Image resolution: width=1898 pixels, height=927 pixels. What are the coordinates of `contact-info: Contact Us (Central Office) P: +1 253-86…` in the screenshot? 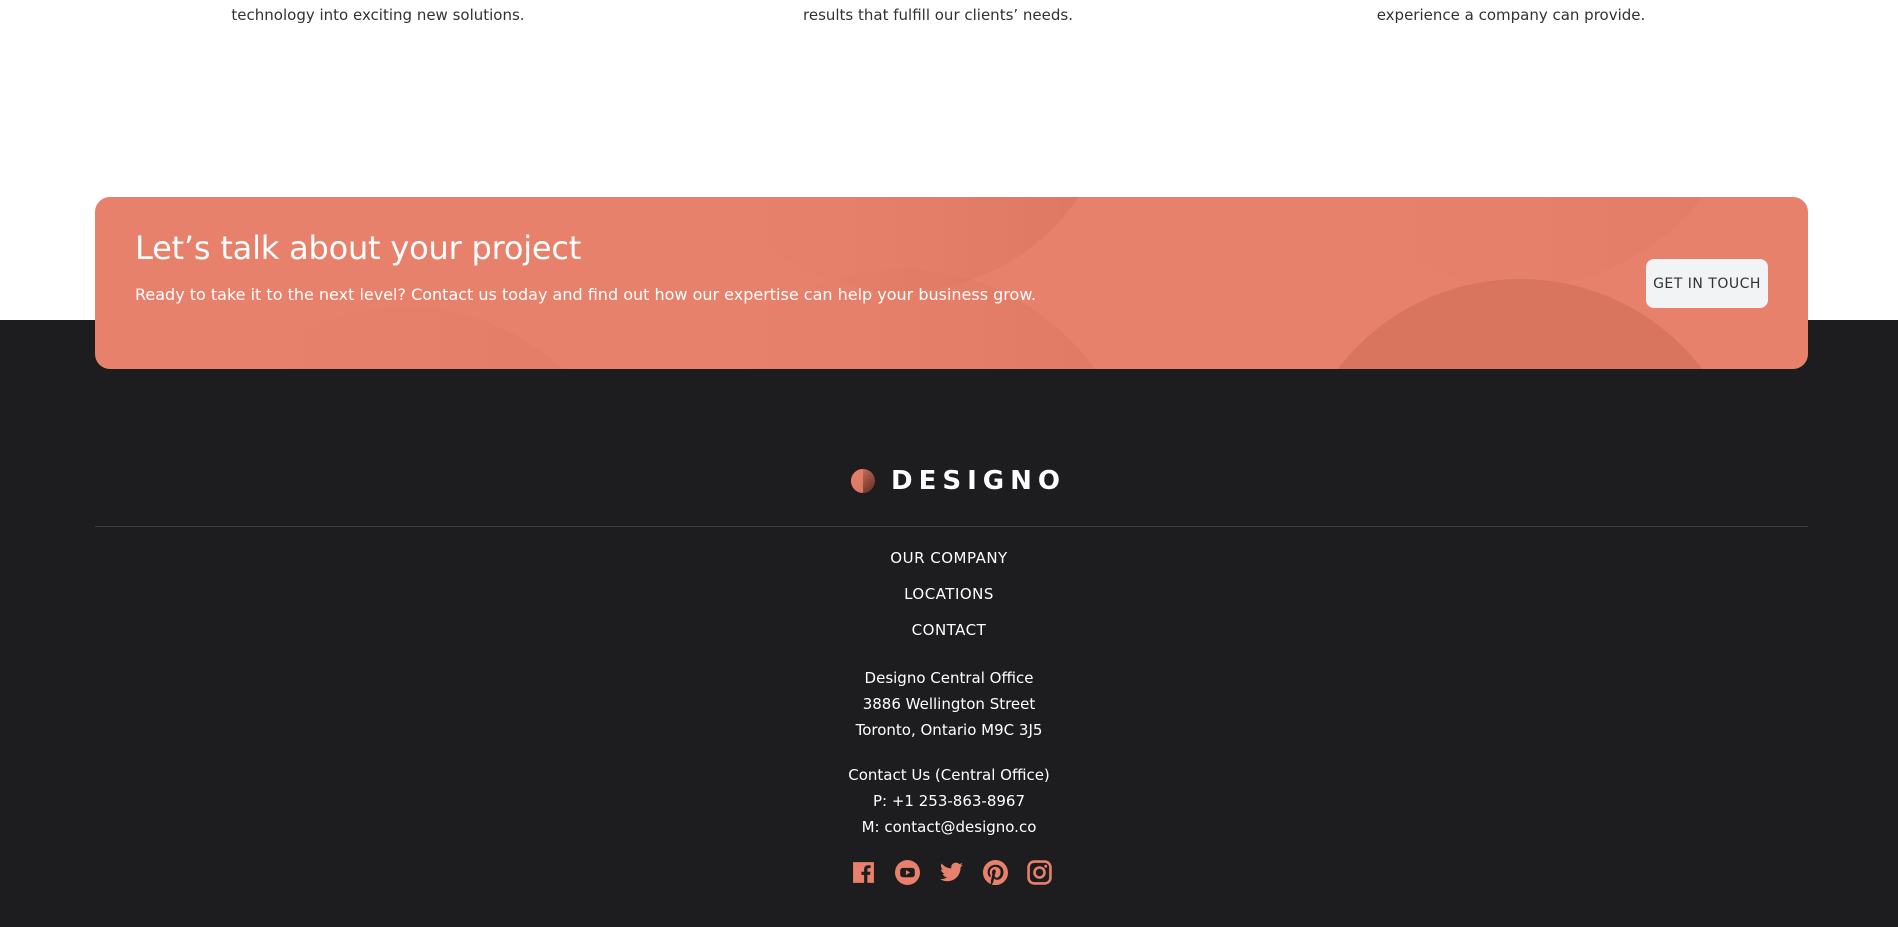 It's located at (949, 801).